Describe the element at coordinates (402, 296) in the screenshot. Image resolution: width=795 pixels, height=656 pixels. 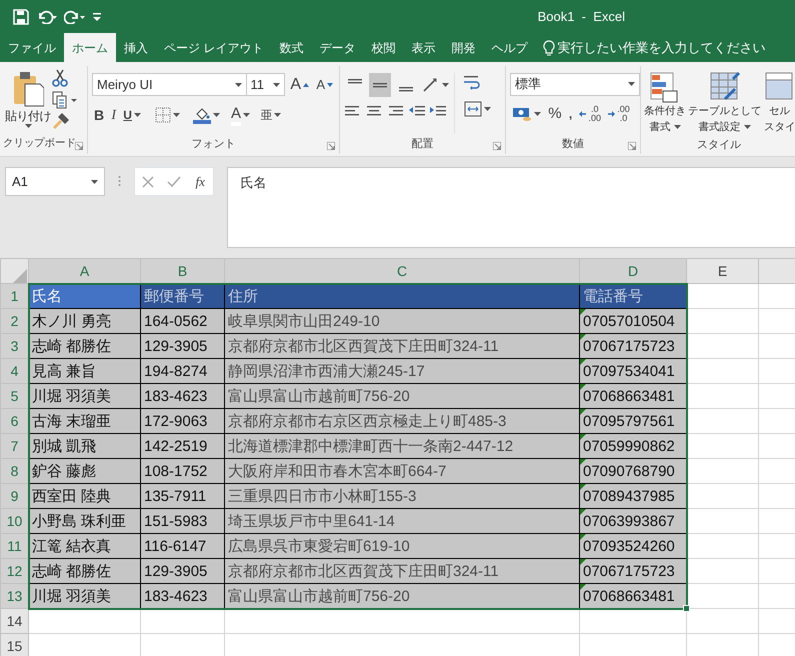
I see `table-cell: 住所` at that location.